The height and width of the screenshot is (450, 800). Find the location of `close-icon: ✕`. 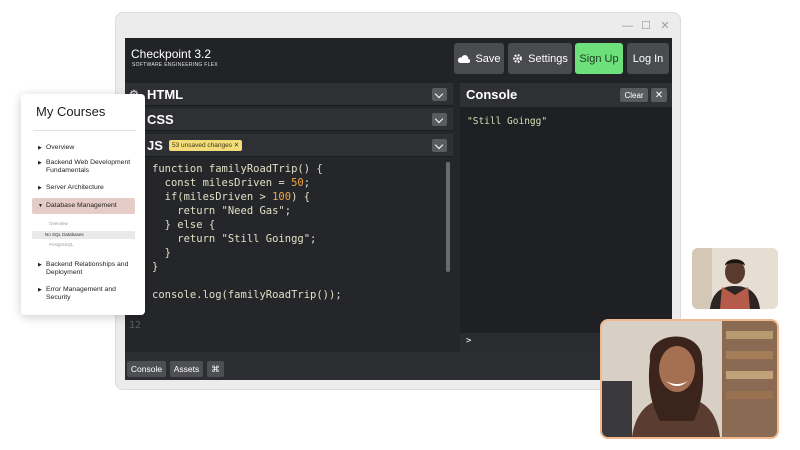

close-icon: ✕ is located at coordinates (665, 26).